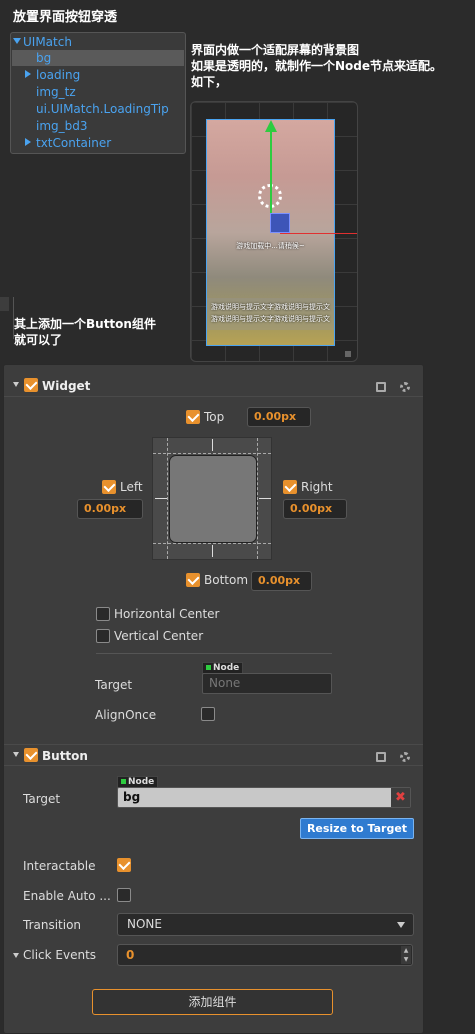 The width and height of the screenshot is (475, 1034). What do you see at coordinates (212, 543) in the screenshot?
I see `diagram-dash-bottom` at bounding box center [212, 543].